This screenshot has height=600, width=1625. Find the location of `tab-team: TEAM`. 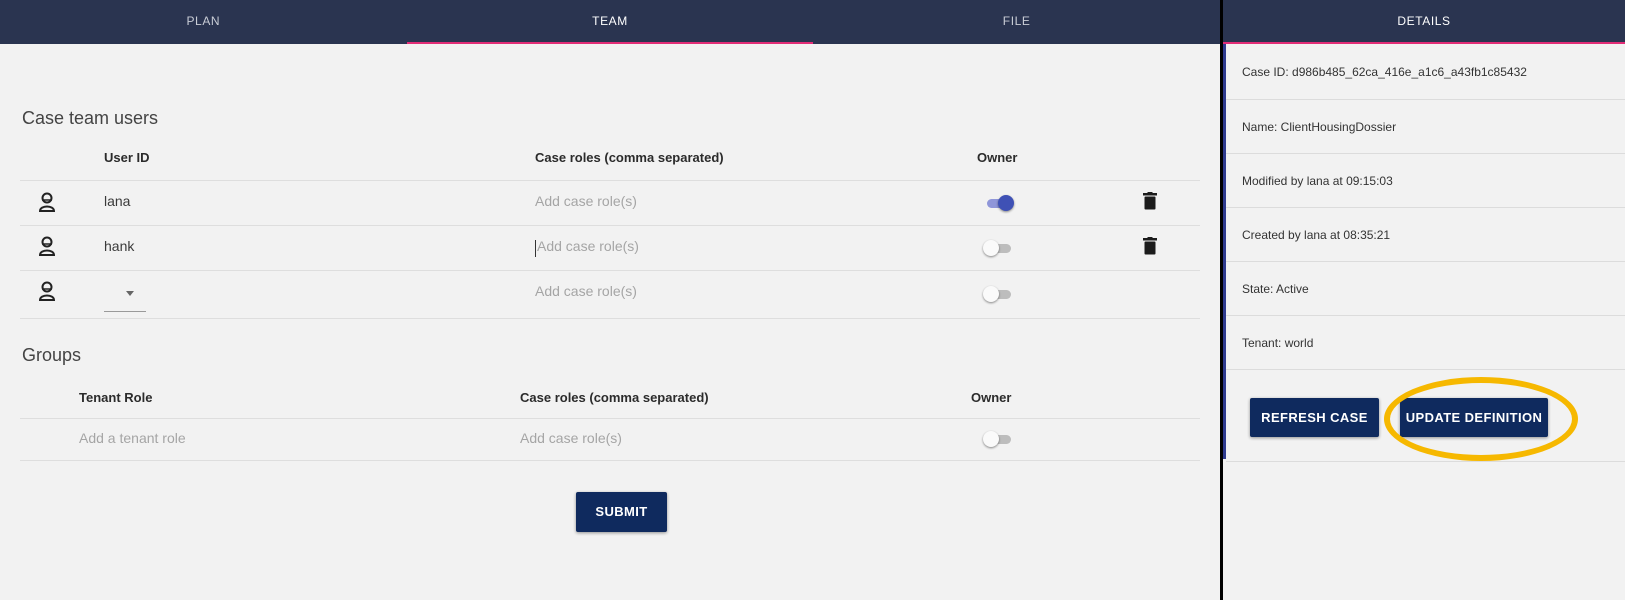

tab-team: TEAM is located at coordinates (610, 22).